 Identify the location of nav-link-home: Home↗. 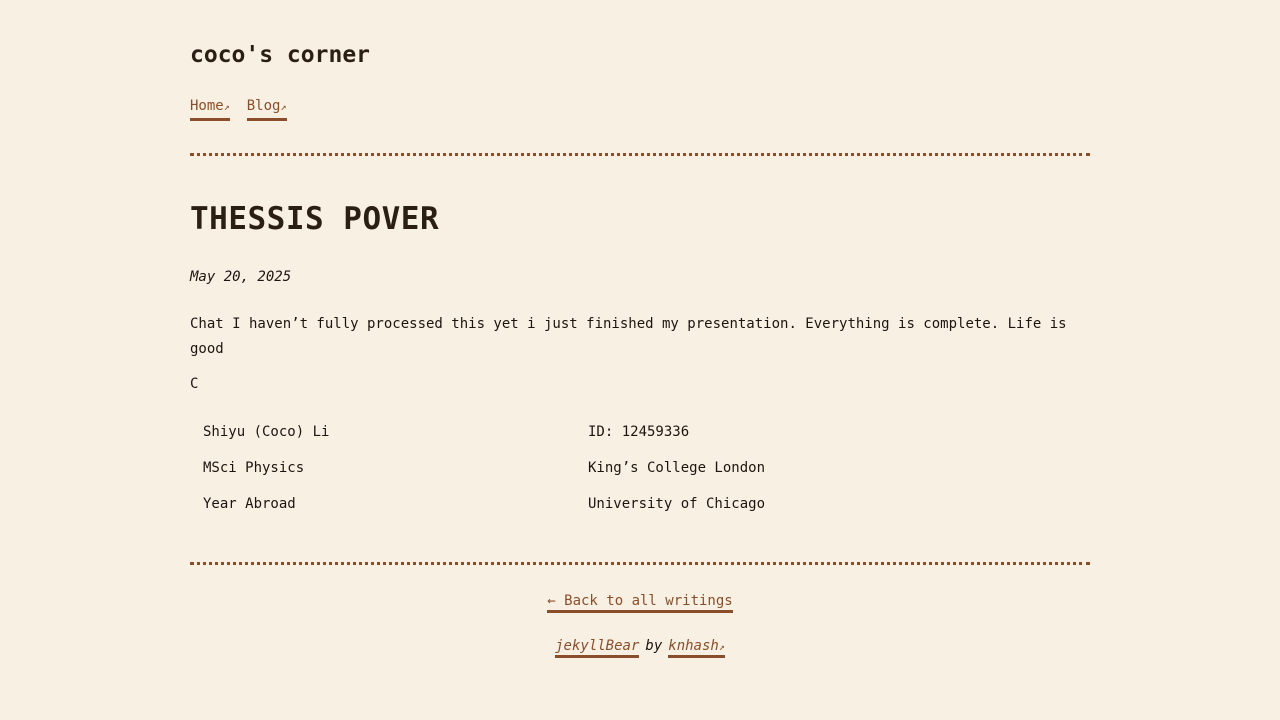
(210, 109).